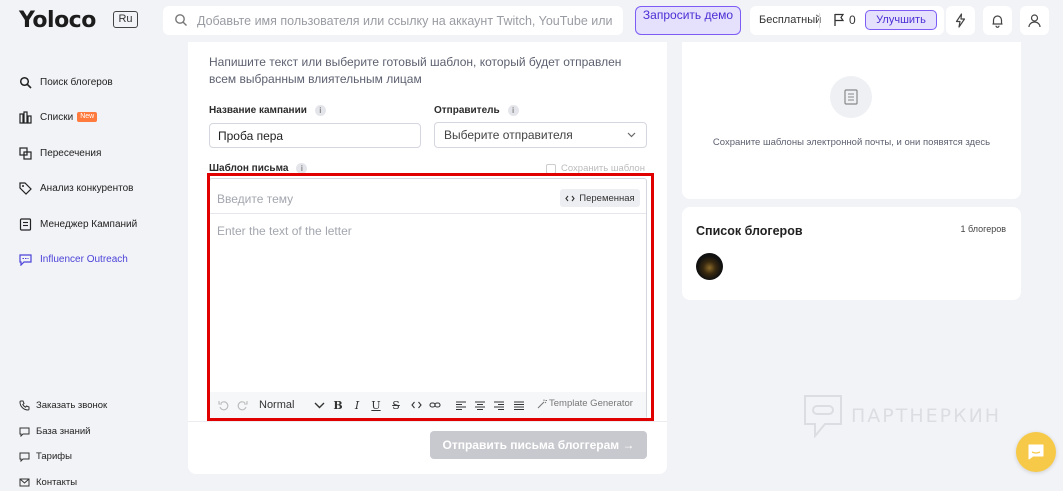  I want to click on contacts-icon, so click(24, 482).